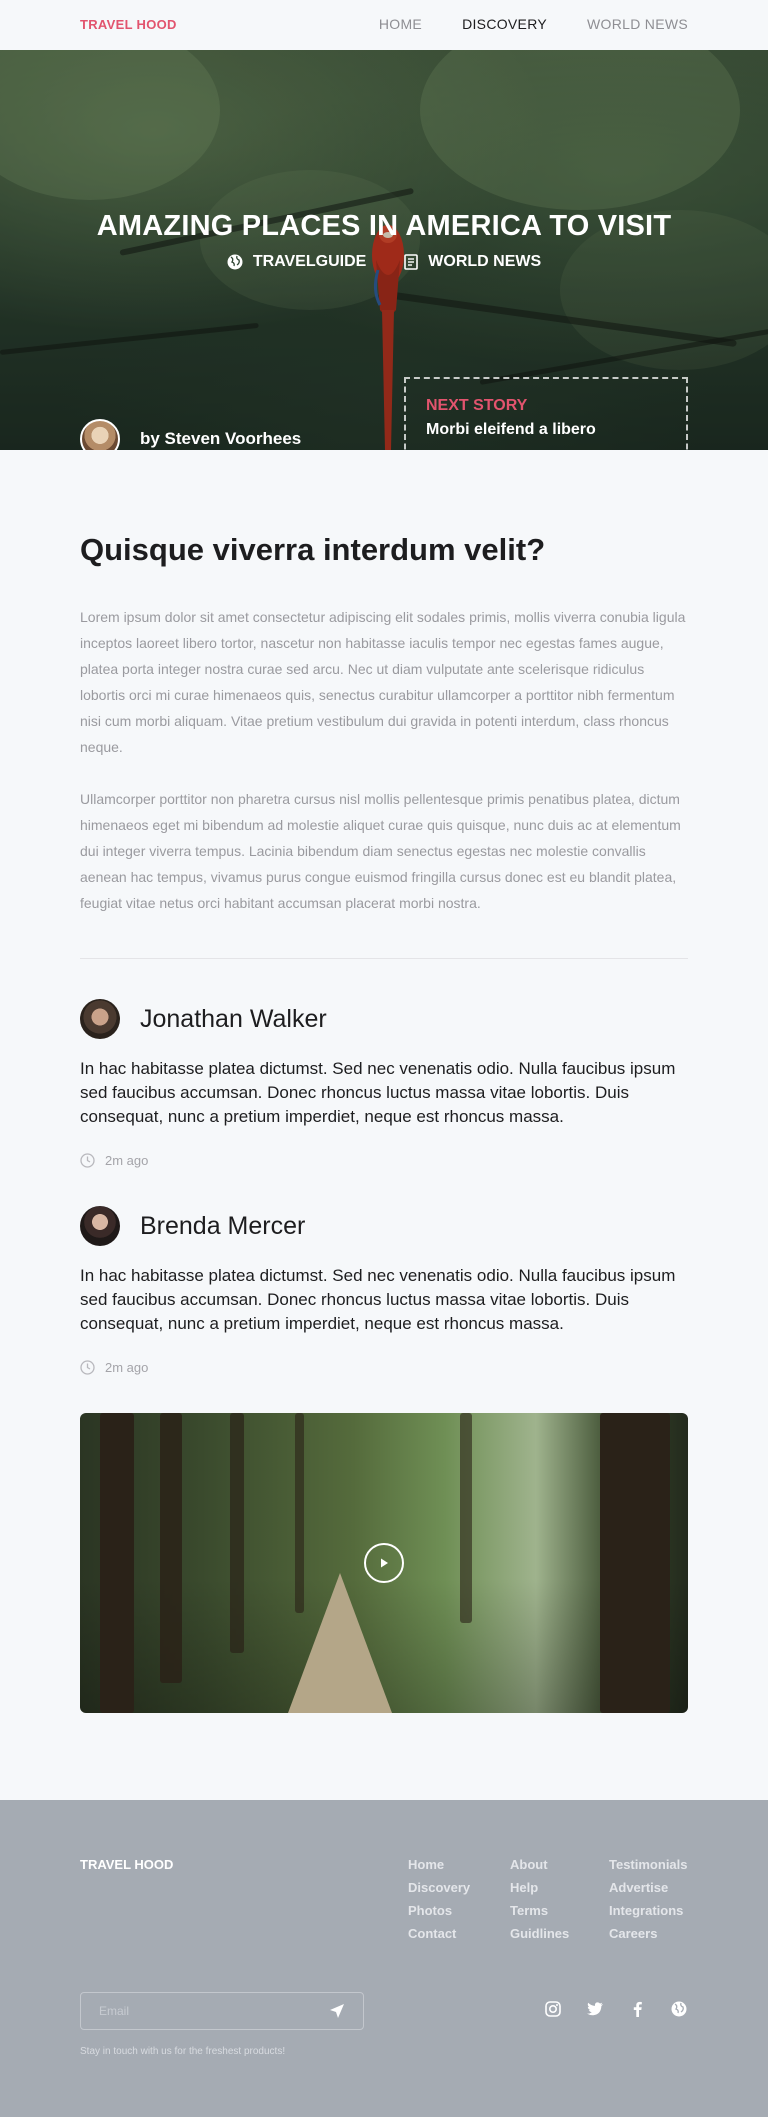  I want to click on twitter-icon, so click(595, 2009).